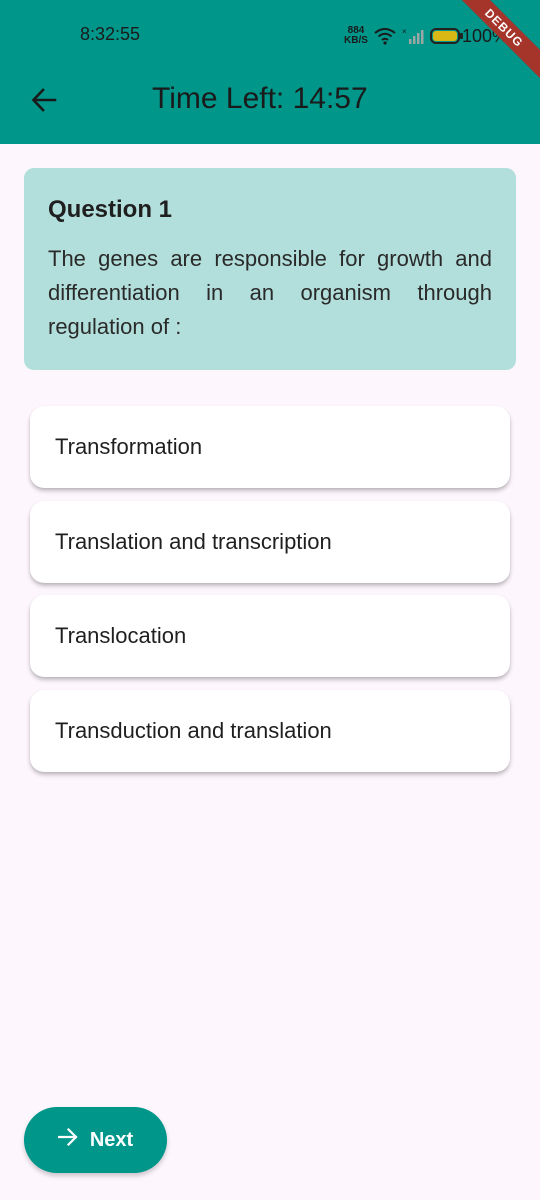 The image size is (540, 1200). What do you see at coordinates (413, 36) in the screenshot?
I see `signal-icon: ×` at bounding box center [413, 36].